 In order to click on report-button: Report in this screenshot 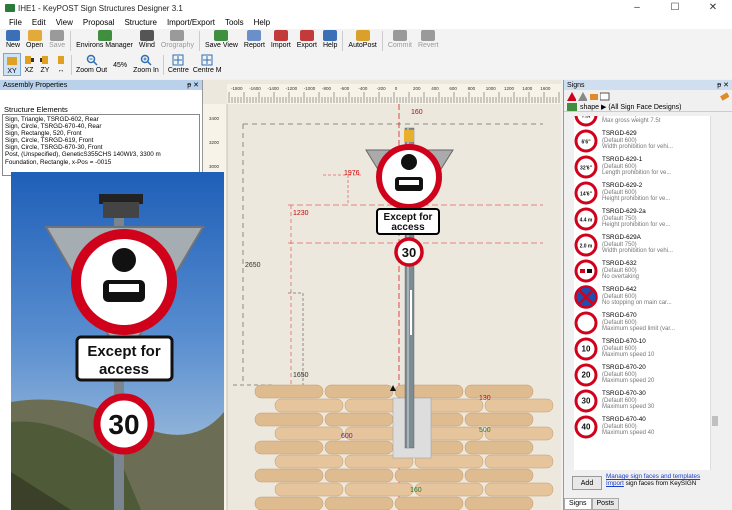, I will do `click(254, 39)`.